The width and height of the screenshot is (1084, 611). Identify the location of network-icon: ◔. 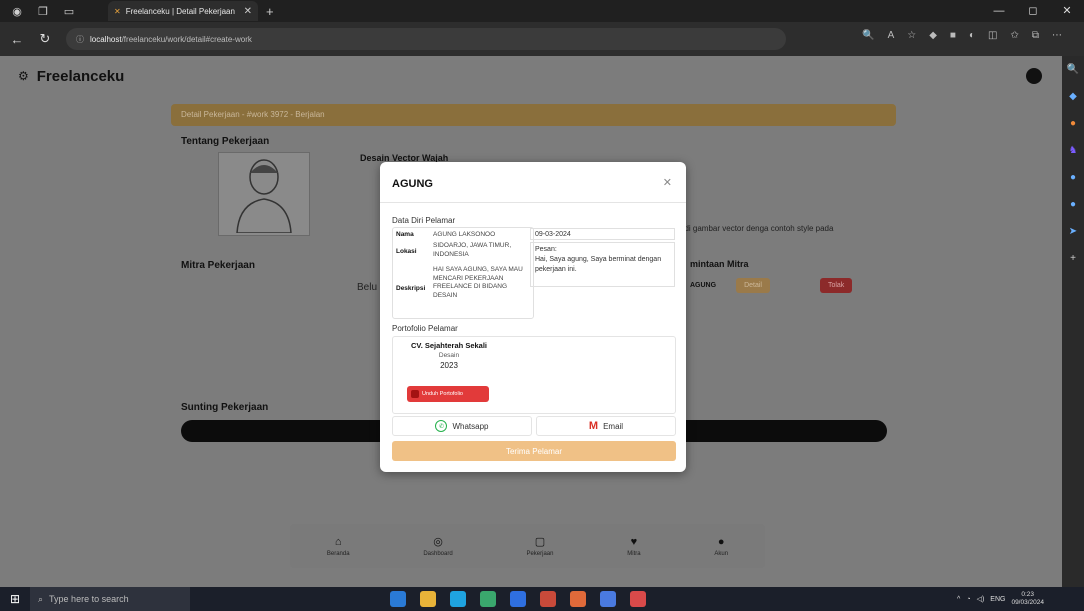
(968, 599).